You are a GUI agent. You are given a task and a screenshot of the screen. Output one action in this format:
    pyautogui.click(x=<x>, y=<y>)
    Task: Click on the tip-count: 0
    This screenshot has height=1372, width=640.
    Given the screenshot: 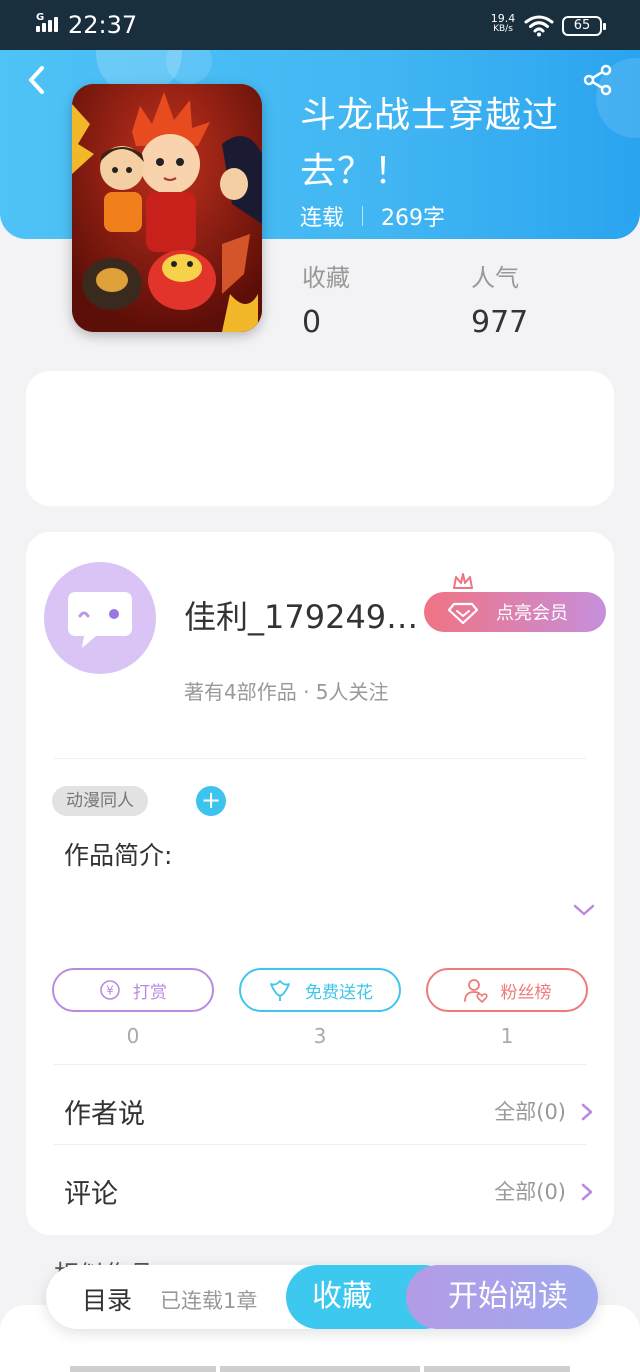 What is the action you would take?
    pyautogui.click(x=133, y=1036)
    